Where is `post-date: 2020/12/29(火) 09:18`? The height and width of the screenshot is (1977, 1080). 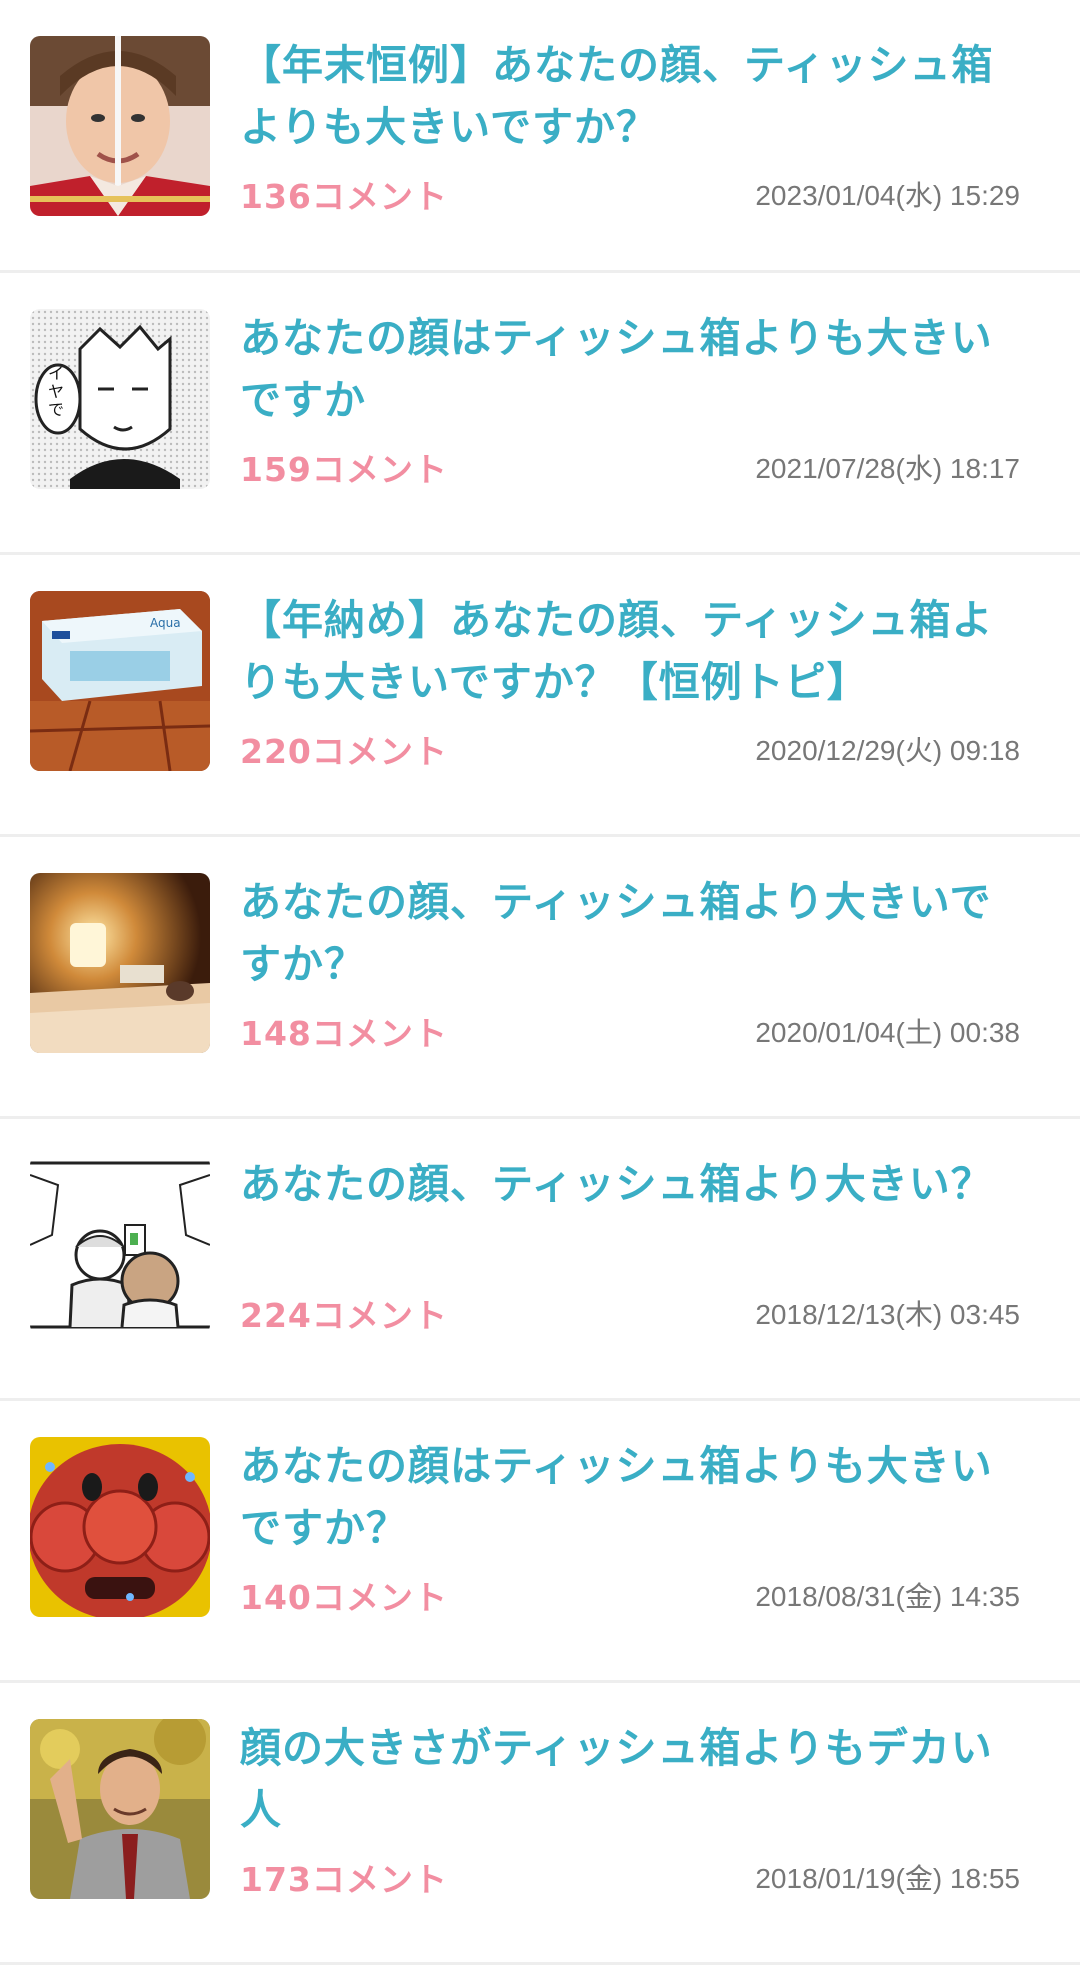 post-date: 2020/12/29(火) 09:18 is located at coordinates (887, 750).